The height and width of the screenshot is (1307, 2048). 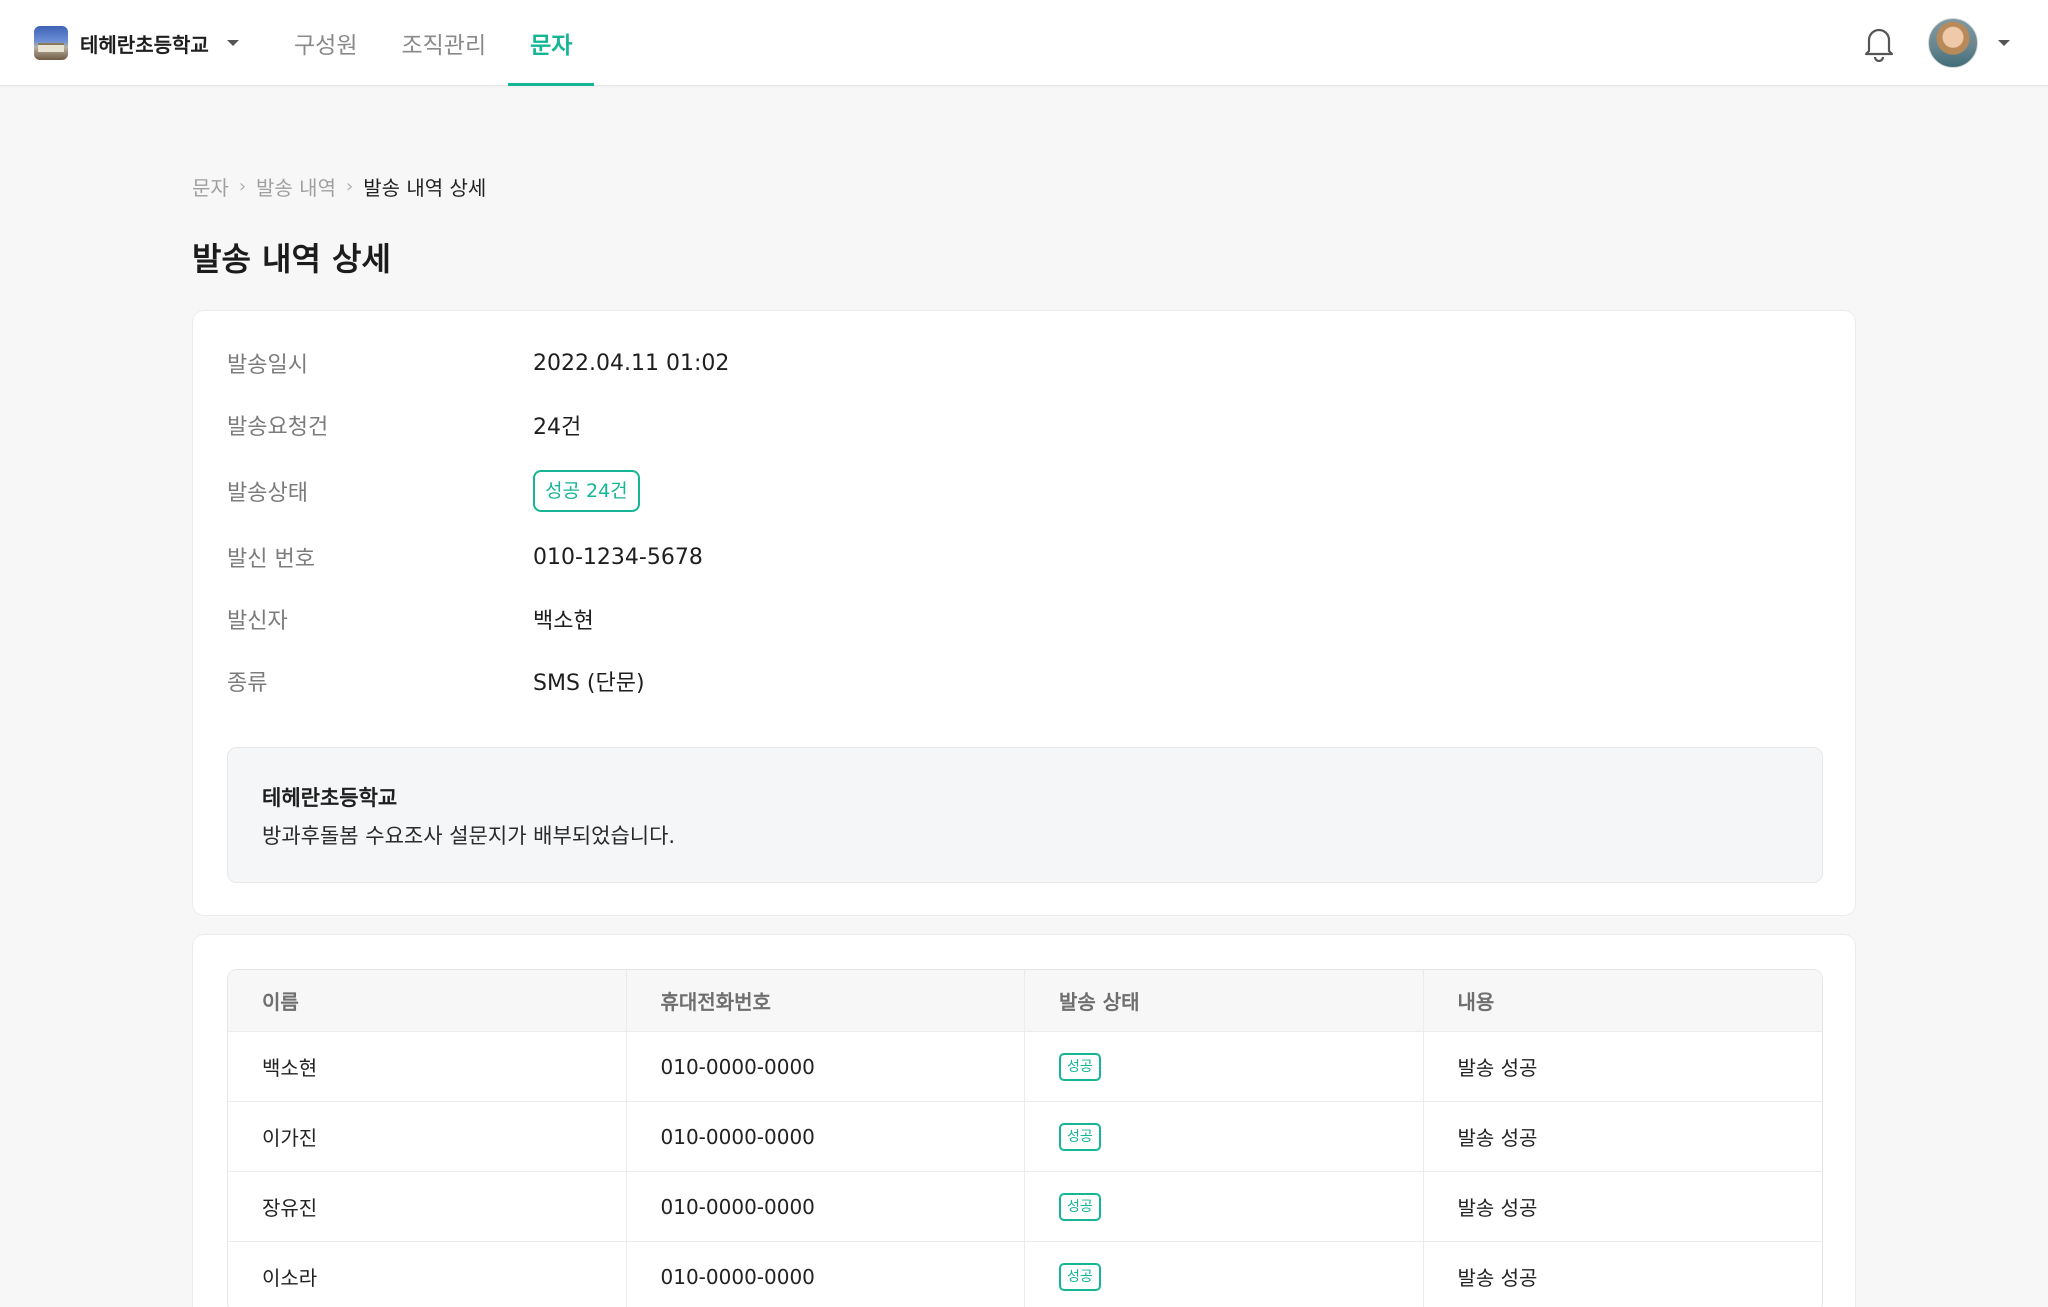 What do you see at coordinates (563, 621) in the screenshot?
I see `detail-value: 백소현` at bounding box center [563, 621].